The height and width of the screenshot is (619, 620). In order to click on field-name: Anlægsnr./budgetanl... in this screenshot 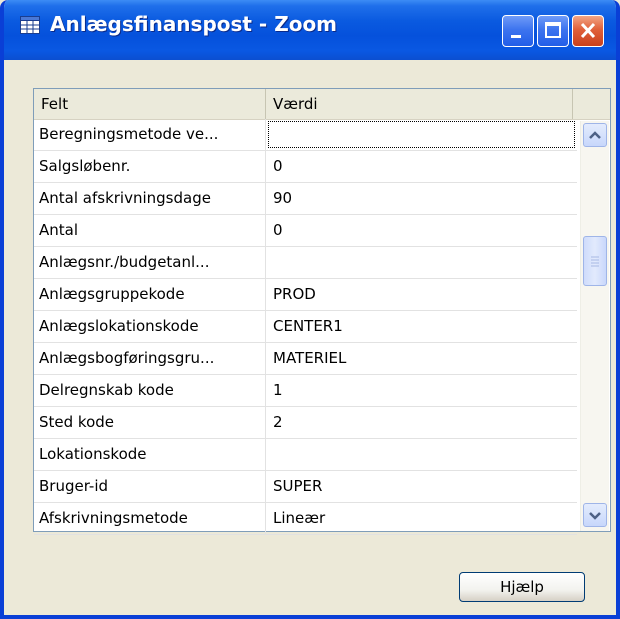, I will do `click(150, 262)`.